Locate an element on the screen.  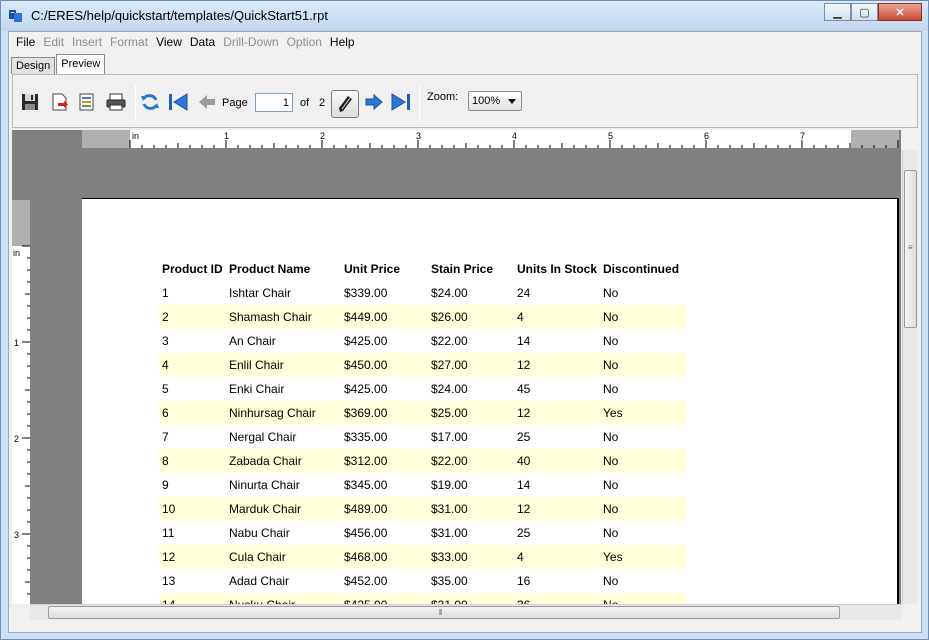
table-cell: An Chair is located at coordinates (252, 341).